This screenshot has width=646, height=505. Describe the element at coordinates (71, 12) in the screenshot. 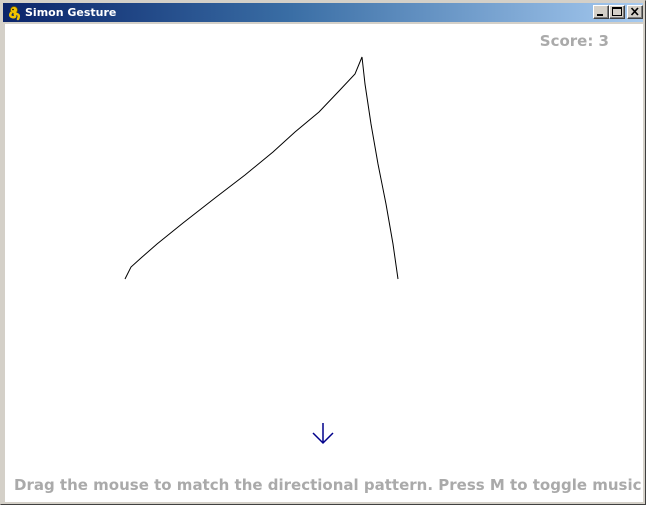

I see `window-title: Simon Gesture` at that location.